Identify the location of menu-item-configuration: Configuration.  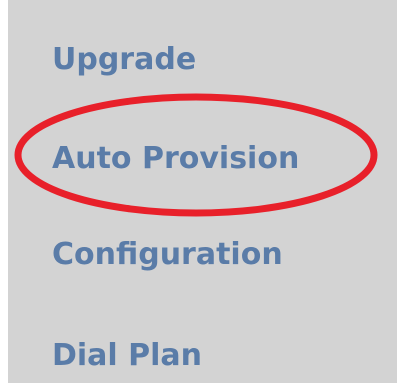
(167, 255).